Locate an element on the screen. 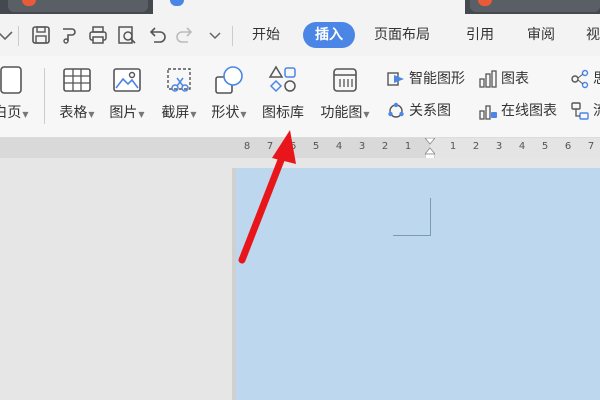 This screenshot has height=400, width=600. mindmap-label: 思 is located at coordinates (596, 79).